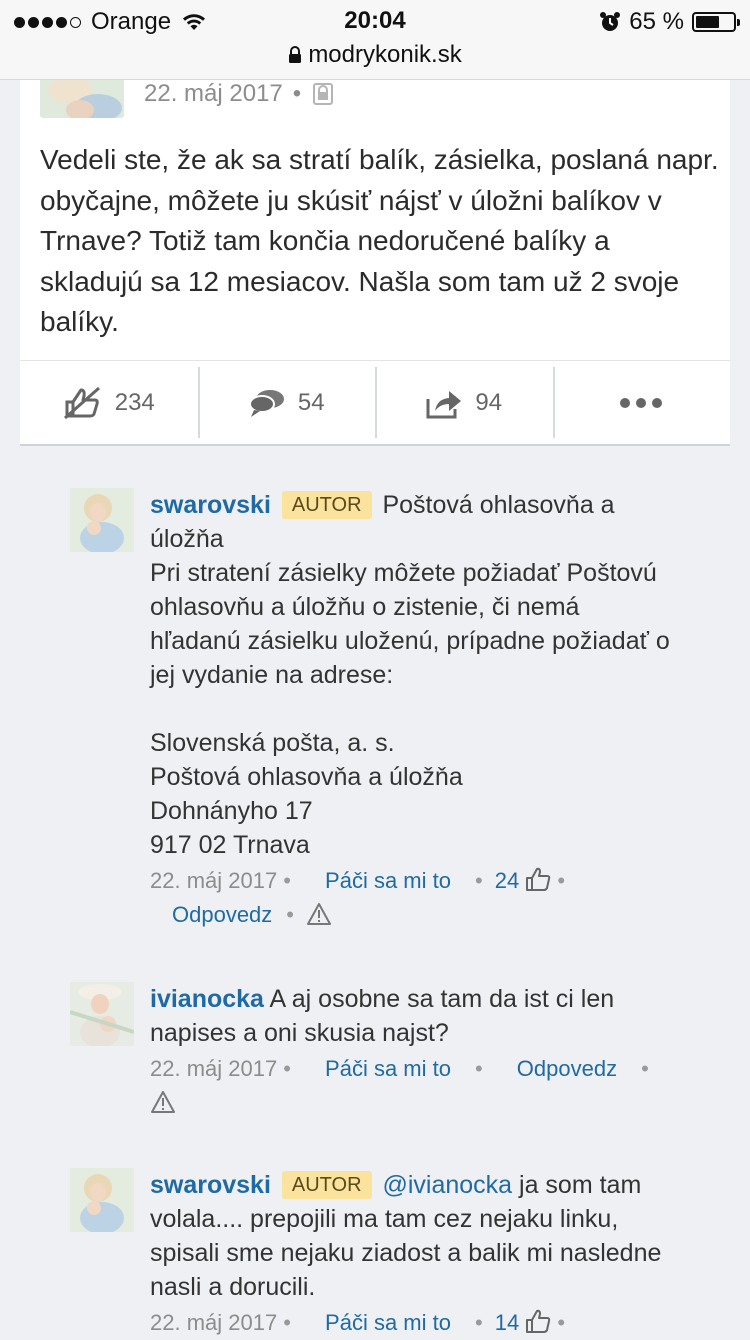 This screenshot has height=1340, width=750. Describe the element at coordinates (489, 402) in the screenshot. I see `share-count: 94` at that location.